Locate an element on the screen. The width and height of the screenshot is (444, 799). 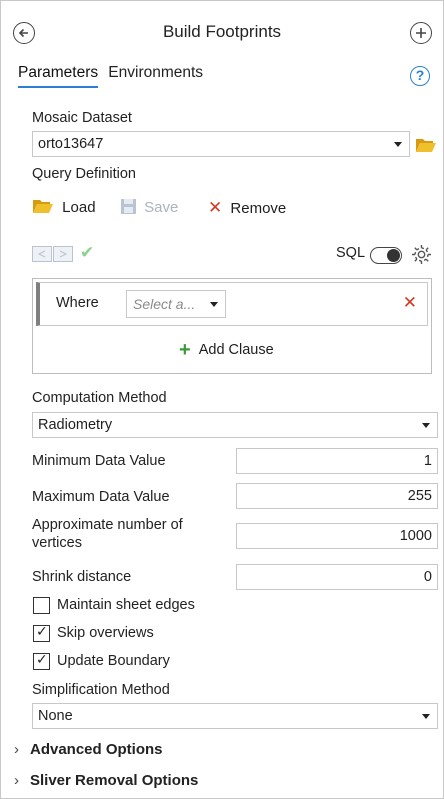
query-clause-box: Where Select a... ✕ + Add Clause is located at coordinates (232, 326).